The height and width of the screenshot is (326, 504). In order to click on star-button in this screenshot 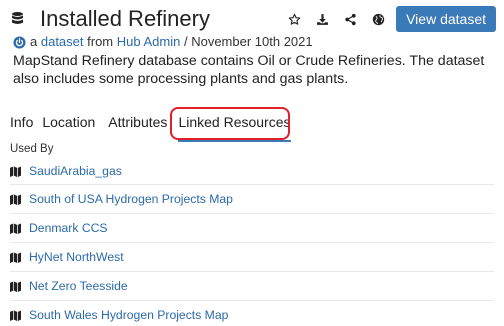, I will do `click(294, 19)`.